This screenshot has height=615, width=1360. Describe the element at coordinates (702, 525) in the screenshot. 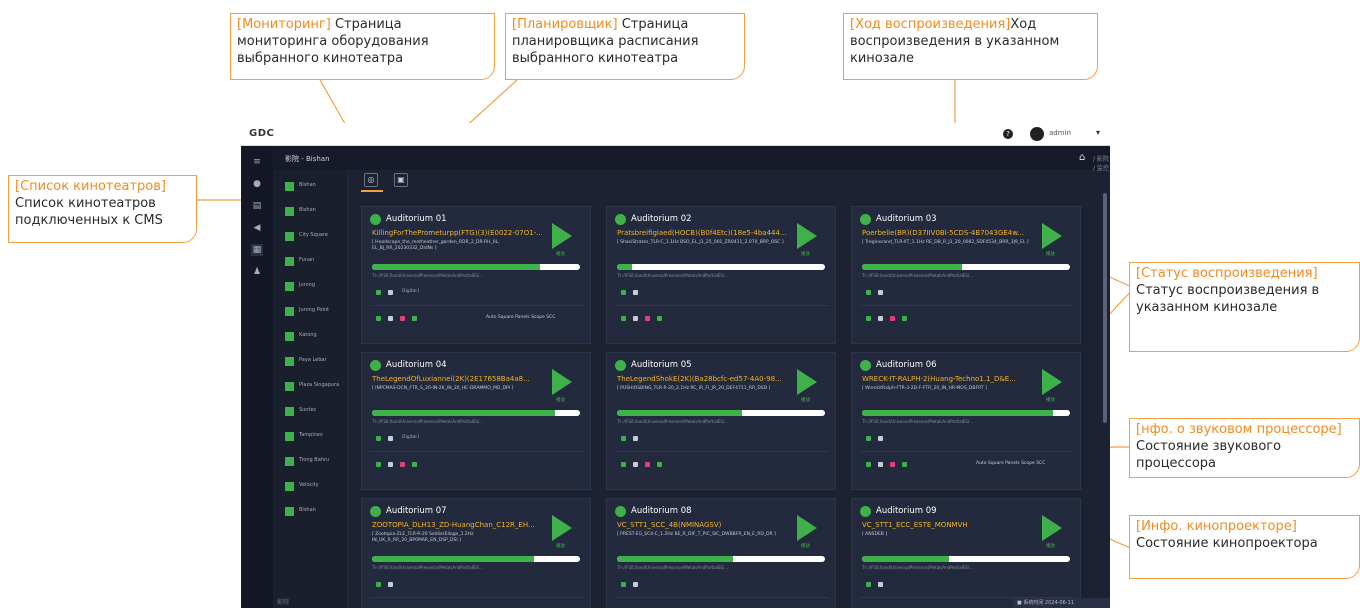

I see `movie-title: VC_STT1_SCC_4B(NMINAGSV)` at that location.